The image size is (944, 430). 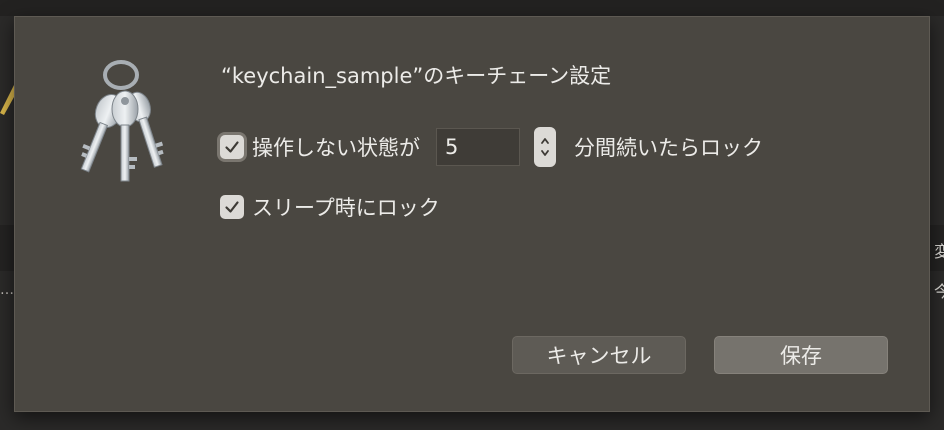 I want to click on lock-on-sleep-label: スリープ時にロック, so click(x=346, y=208).